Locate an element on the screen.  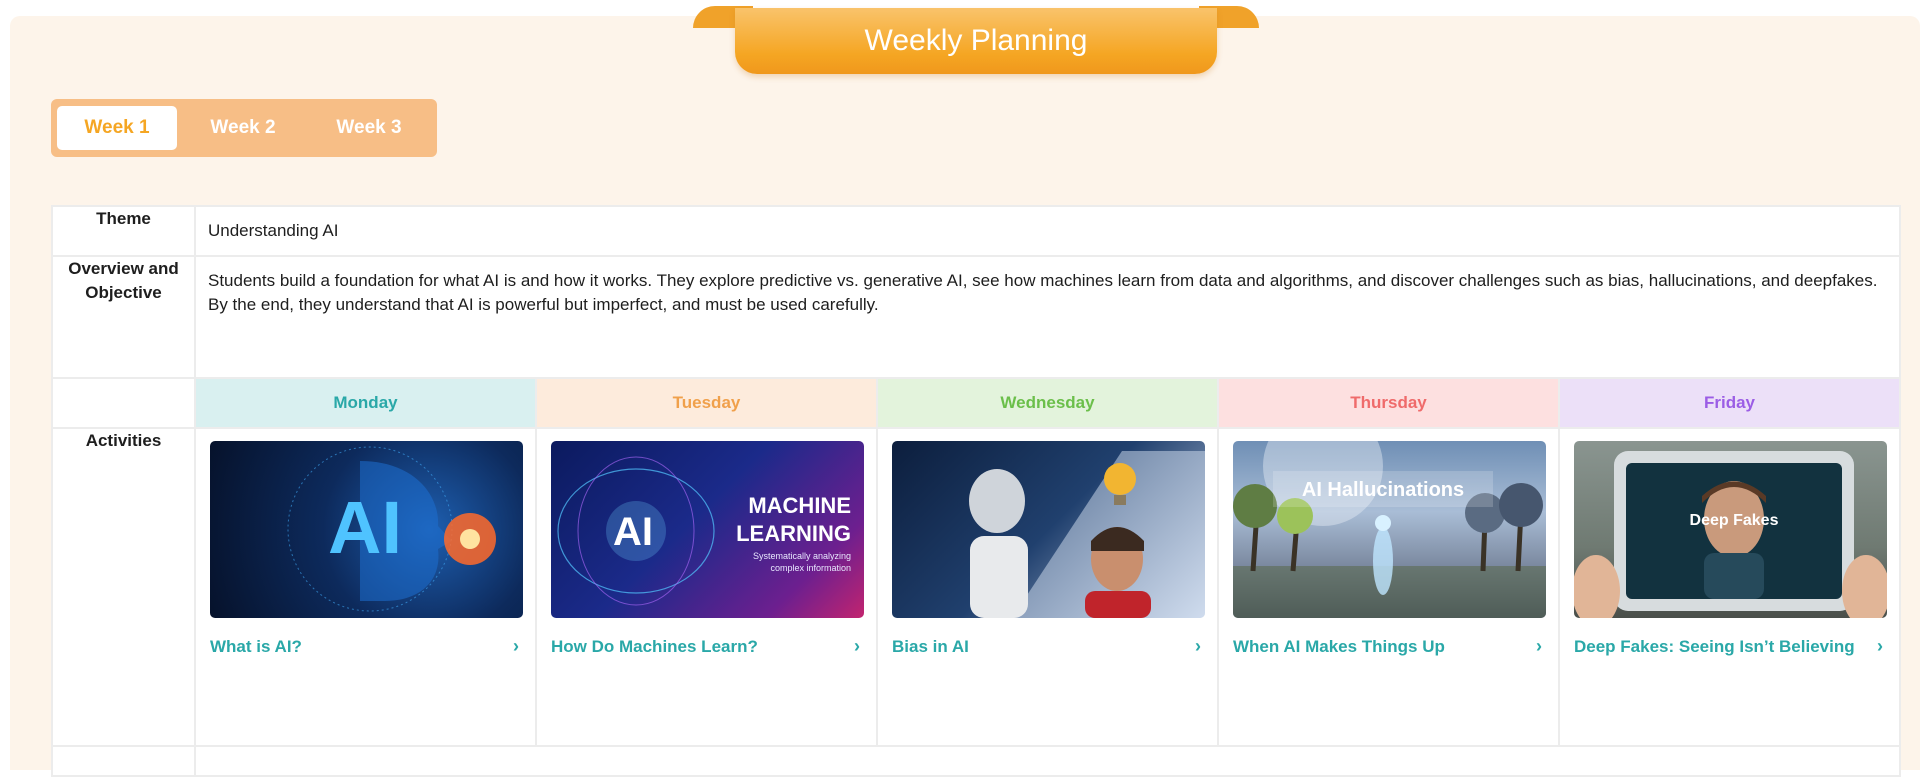
theme-row: Theme Understanding AI is located at coordinates (976, 231).